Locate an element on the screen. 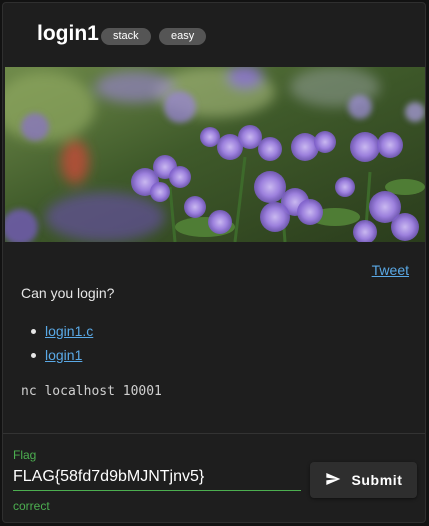 The width and height of the screenshot is (429, 526). tag-chip: easy is located at coordinates (183, 36).